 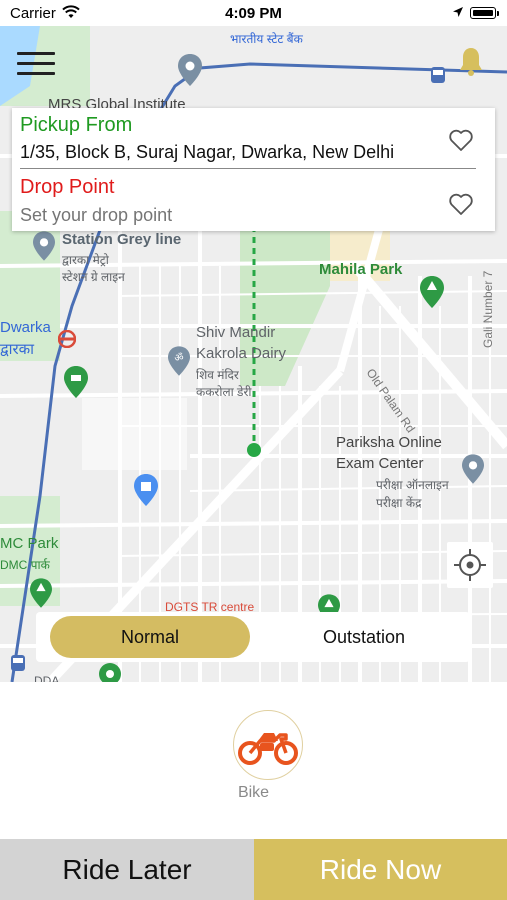 What do you see at coordinates (253, 792) in the screenshot?
I see `bike-label: Bike` at bounding box center [253, 792].